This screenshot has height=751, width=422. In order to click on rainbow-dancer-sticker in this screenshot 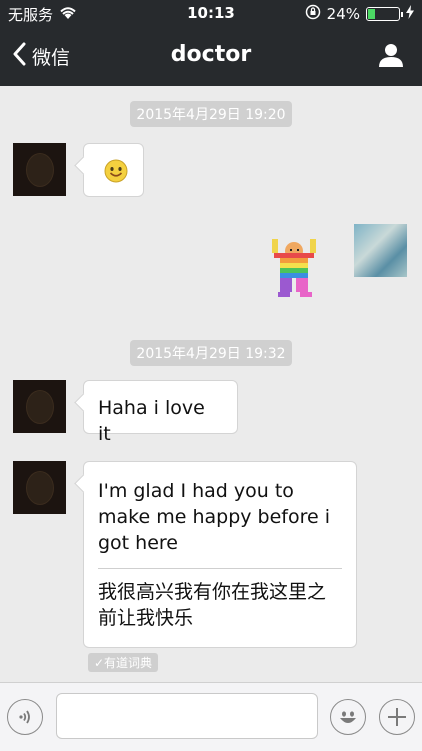, I will do `click(294, 268)`.